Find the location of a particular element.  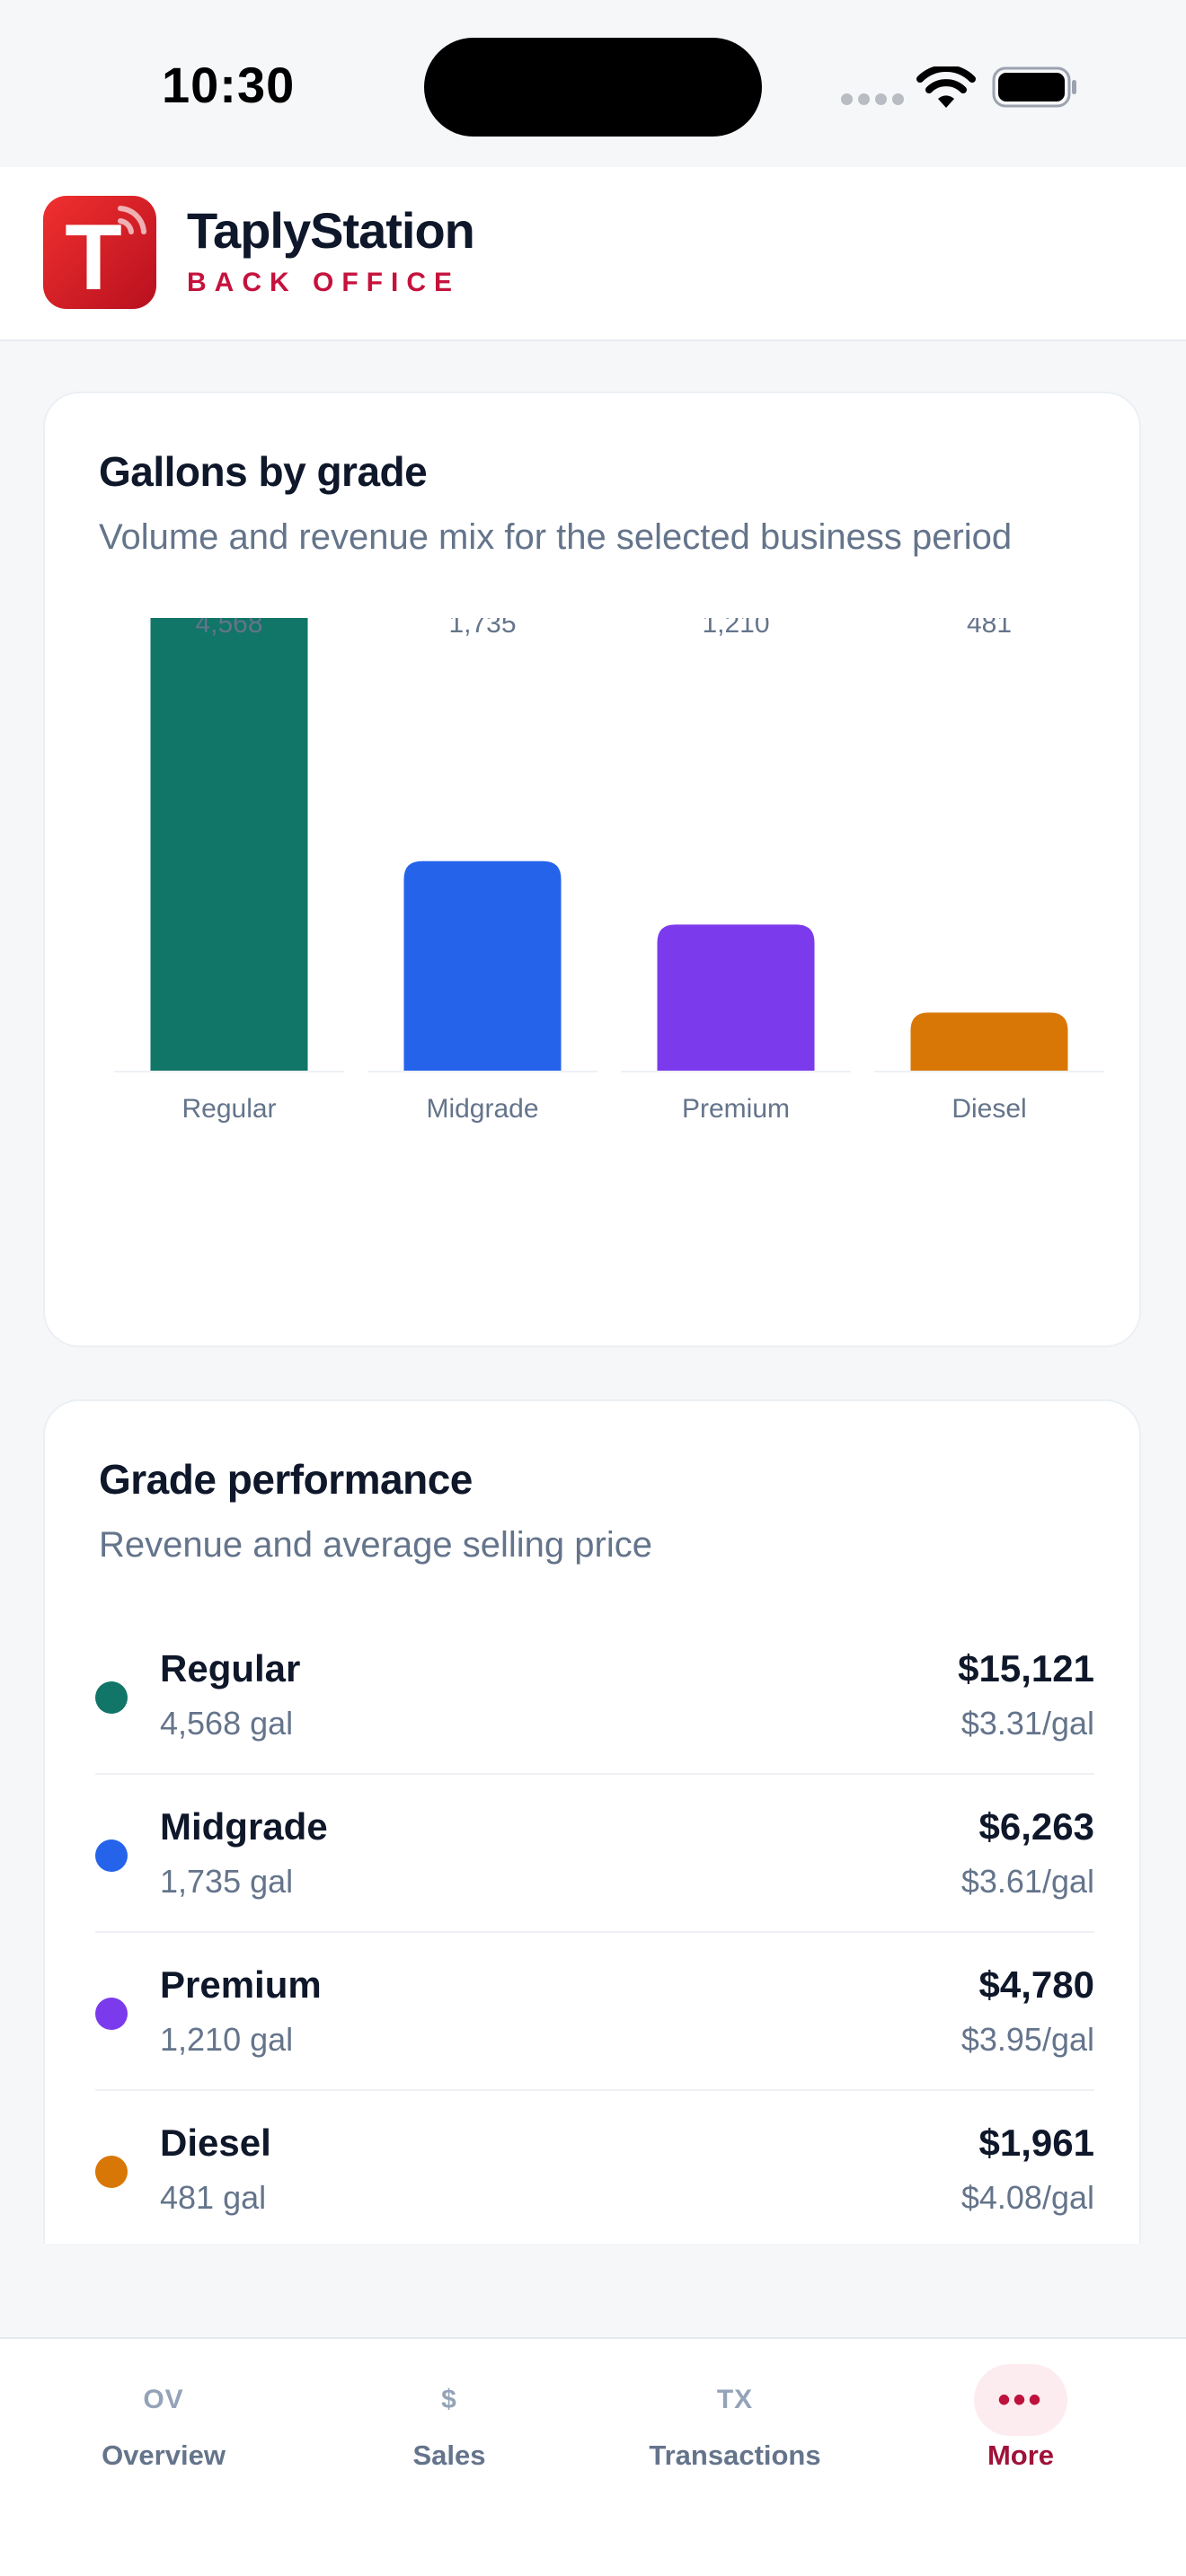

status-bar: 10:30 is located at coordinates (593, 83).